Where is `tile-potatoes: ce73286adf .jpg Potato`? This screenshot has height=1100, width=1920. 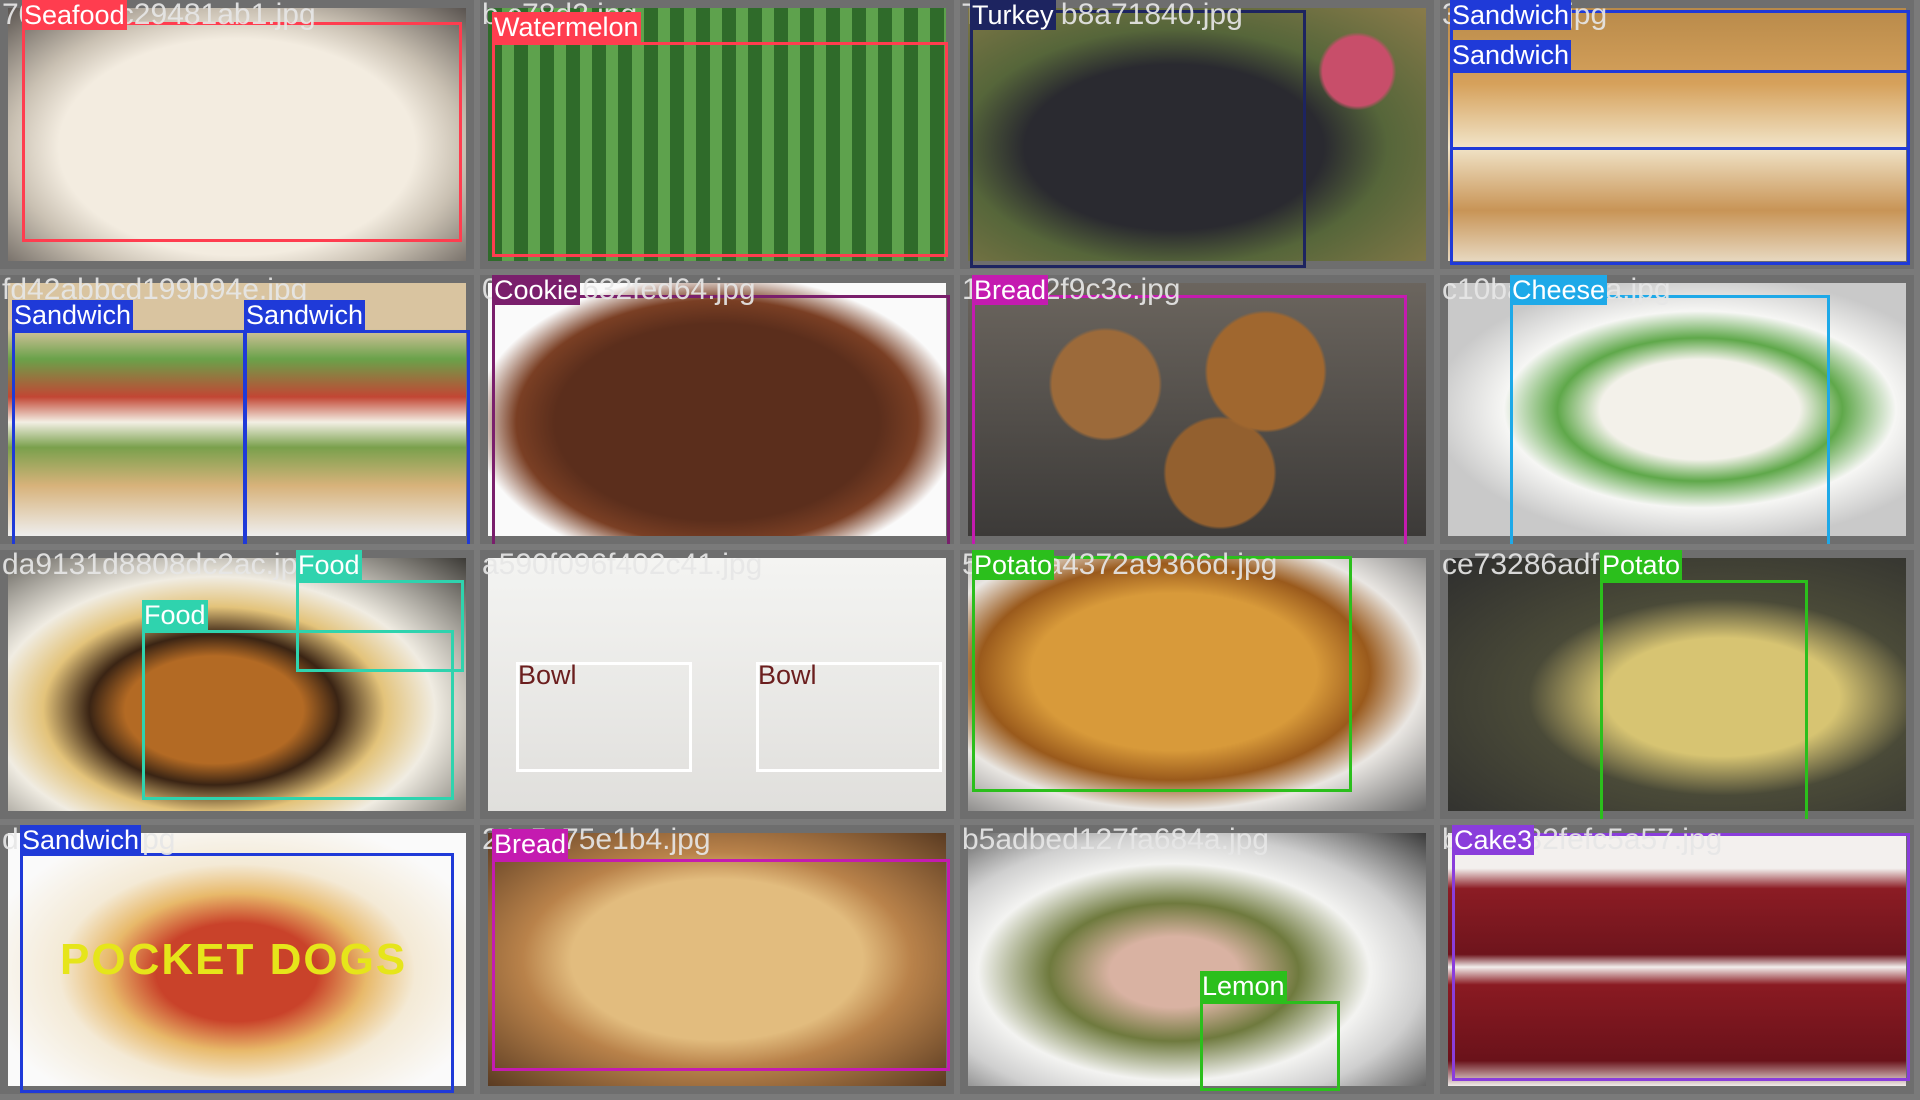 tile-potatoes: ce73286adf .jpg Potato is located at coordinates (1677, 684).